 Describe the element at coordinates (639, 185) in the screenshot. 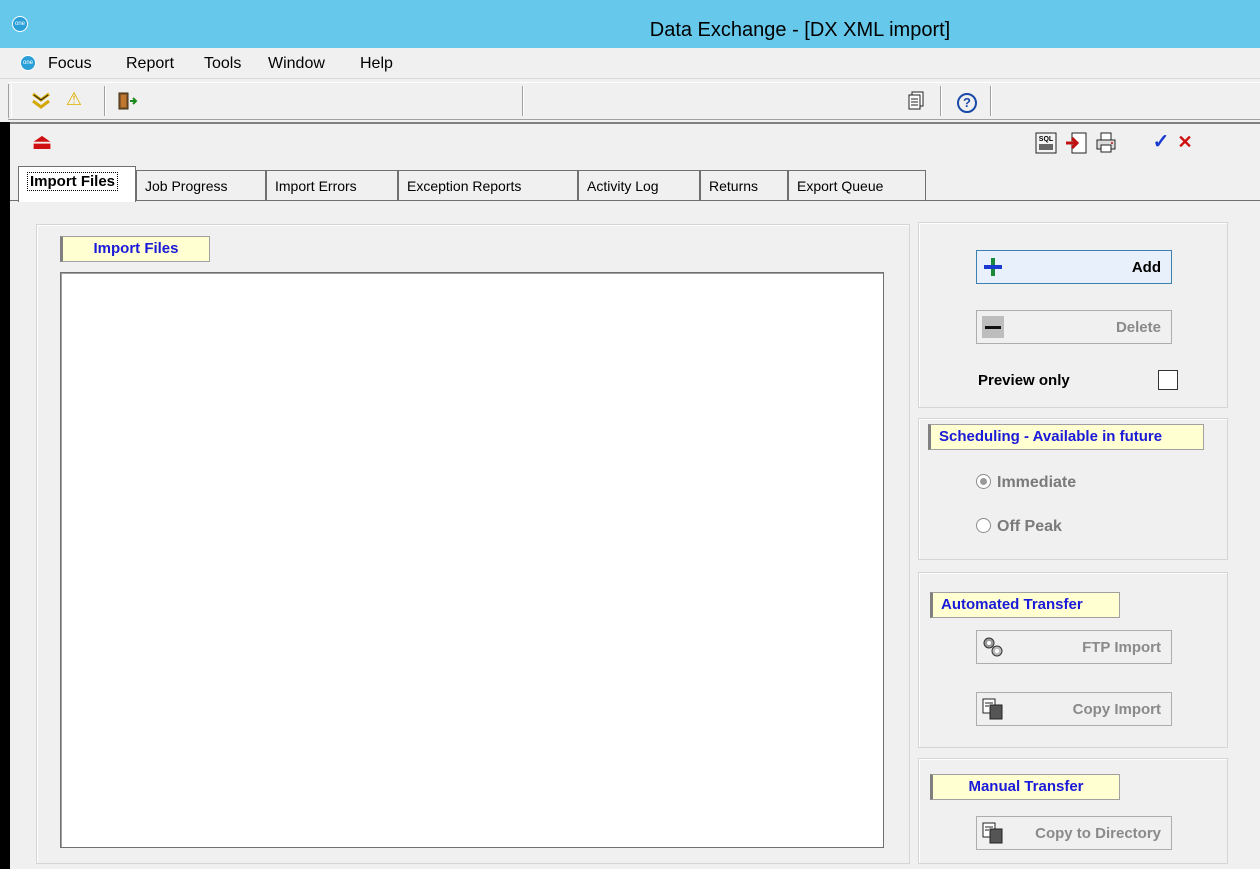

I see `tab-activity-log: Activity Log` at that location.